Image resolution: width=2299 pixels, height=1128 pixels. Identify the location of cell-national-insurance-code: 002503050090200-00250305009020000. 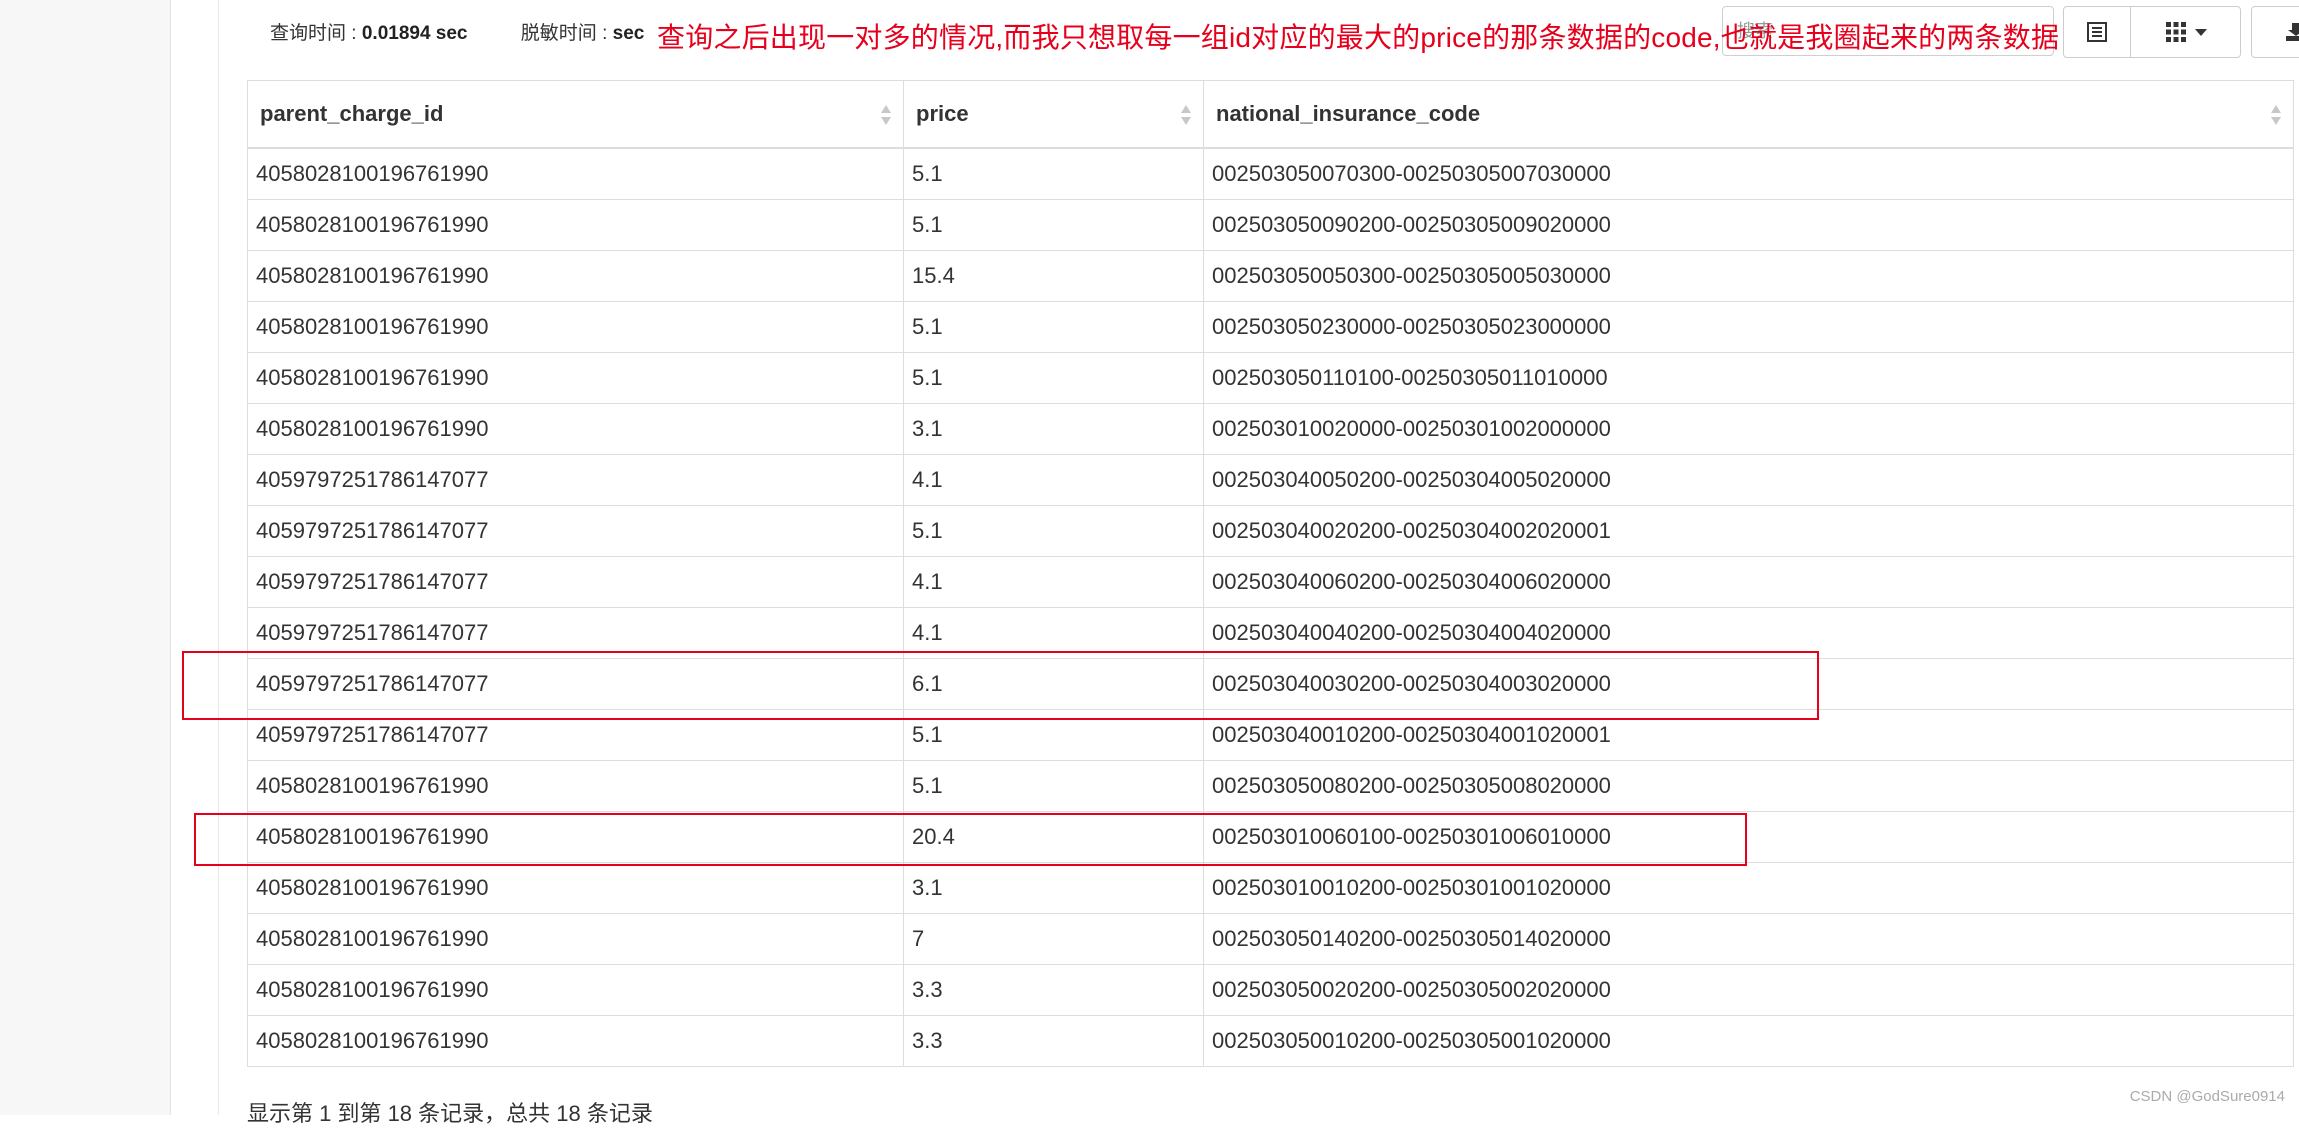
(1748, 225).